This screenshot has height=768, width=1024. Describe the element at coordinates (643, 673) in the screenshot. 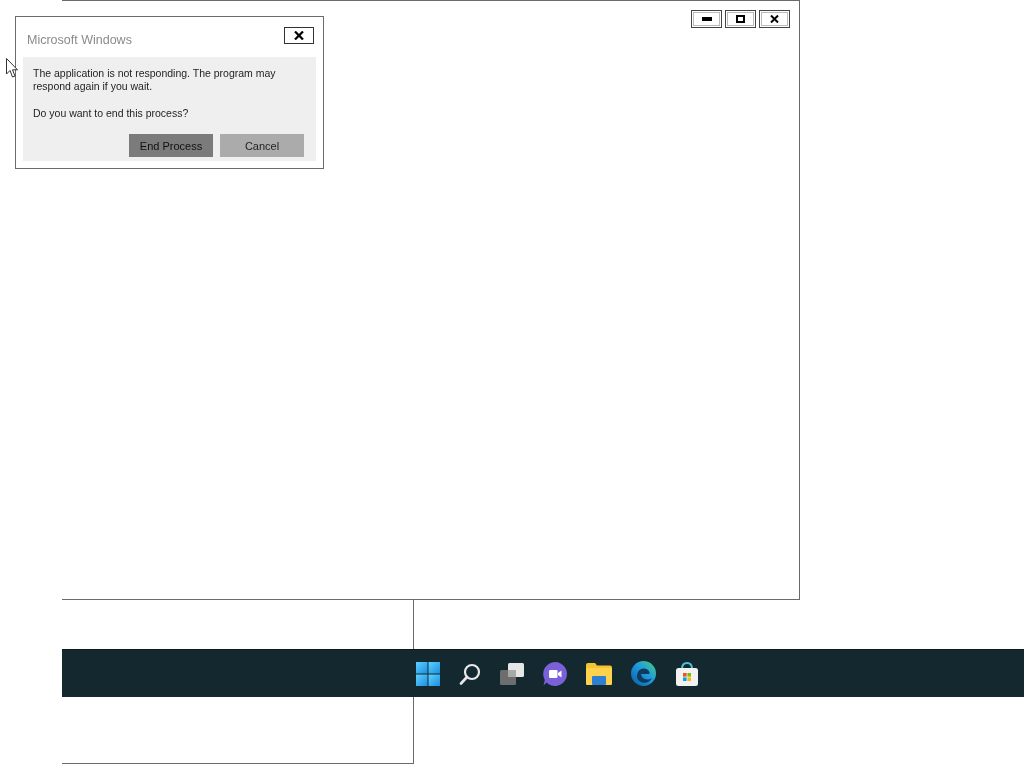

I see `wave-circle-icon` at that location.